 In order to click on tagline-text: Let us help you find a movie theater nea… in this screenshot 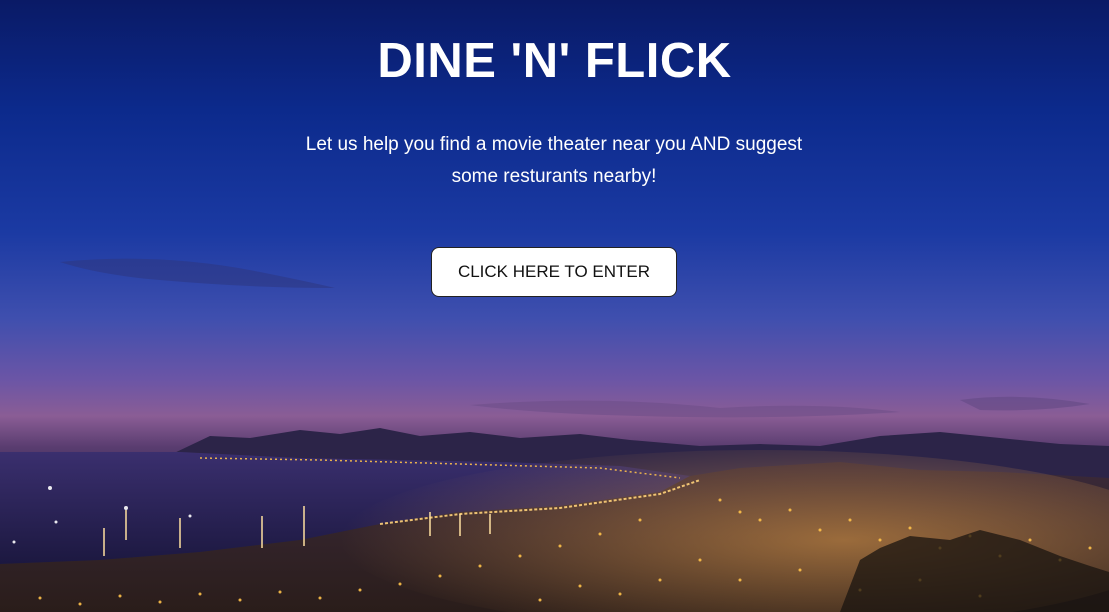, I will do `click(554, 160)`.